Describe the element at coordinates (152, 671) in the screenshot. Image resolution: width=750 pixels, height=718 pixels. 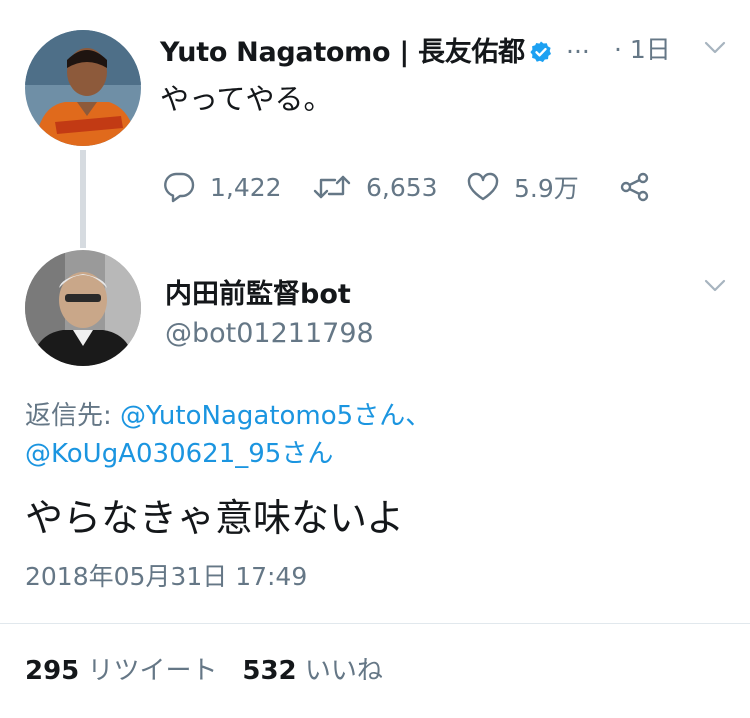
I see `retweet-label: リツイート` at that location.